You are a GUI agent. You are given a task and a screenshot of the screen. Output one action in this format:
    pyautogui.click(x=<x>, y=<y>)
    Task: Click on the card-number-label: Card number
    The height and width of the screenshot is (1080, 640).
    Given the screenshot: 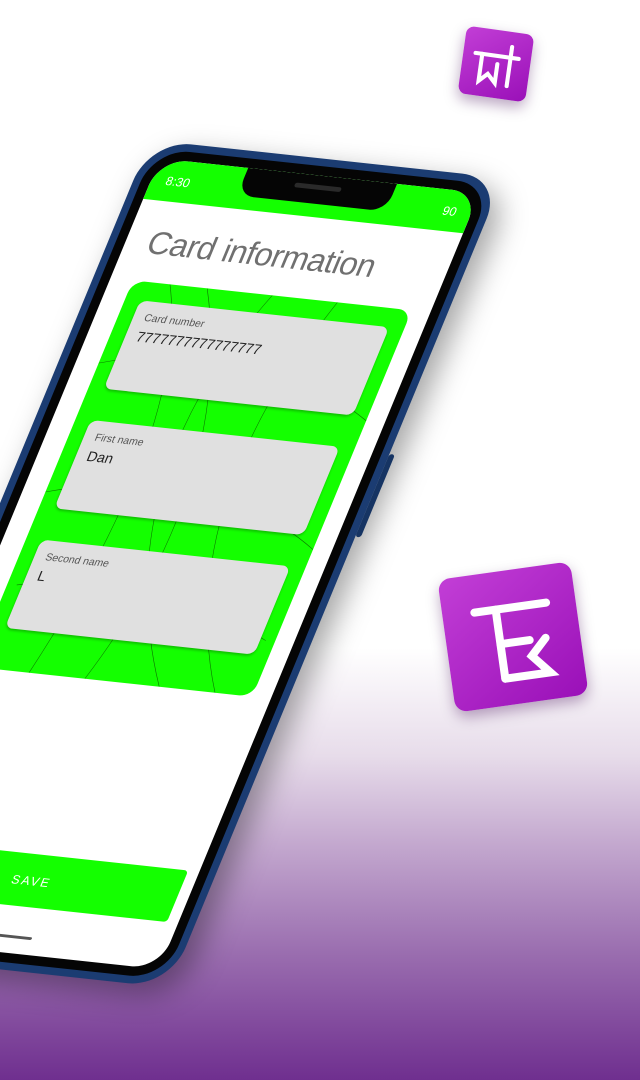 What is the action you would take?
    pyautogui.click(x=174, y=321)
    